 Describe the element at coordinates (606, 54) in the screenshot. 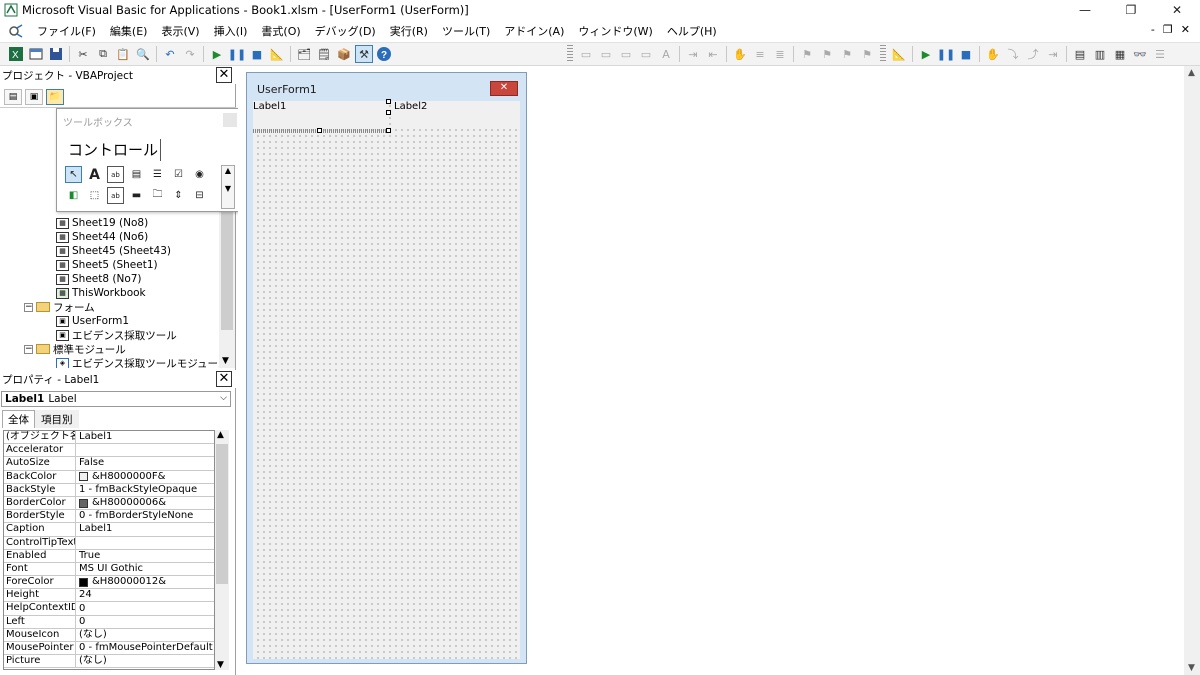

I see `align-center-icon: ▭` at that location.